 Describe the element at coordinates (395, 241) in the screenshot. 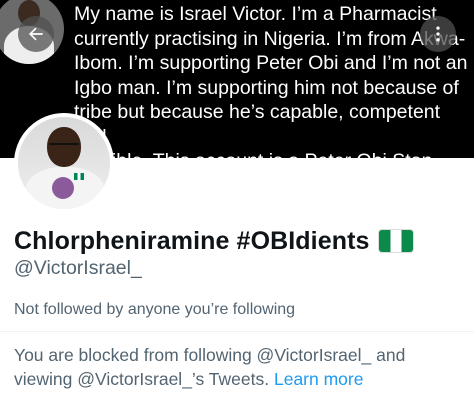

I see `nigeria-flag-icon` at that location.